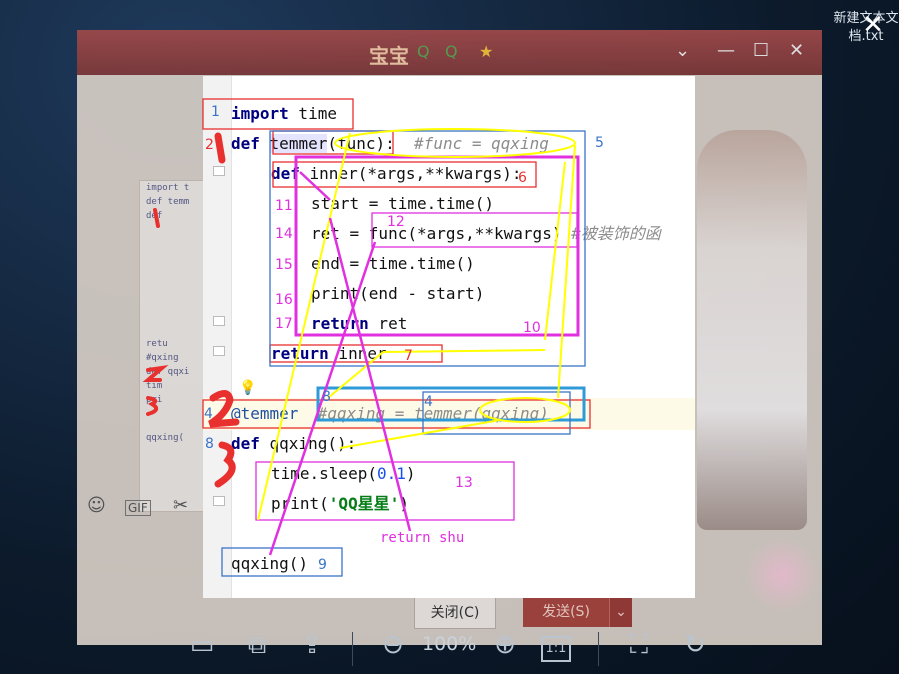 The width and height of the screenshot is (899, 674). I want to click on annotation-number: 17, so click(284, 324).